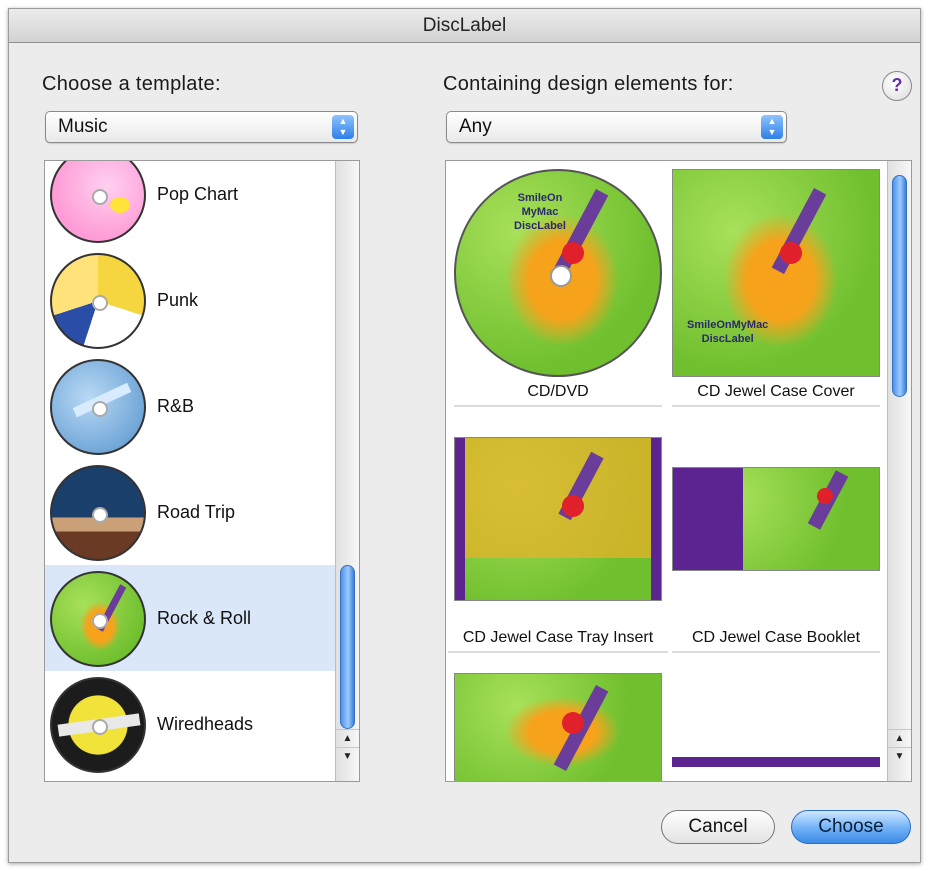 This screenshot has width=929, height=871. What do you see at coordinates (98, 202) in the screenshot?
I see `pop-chart-thumbnail` at bounding box center [98, 202].